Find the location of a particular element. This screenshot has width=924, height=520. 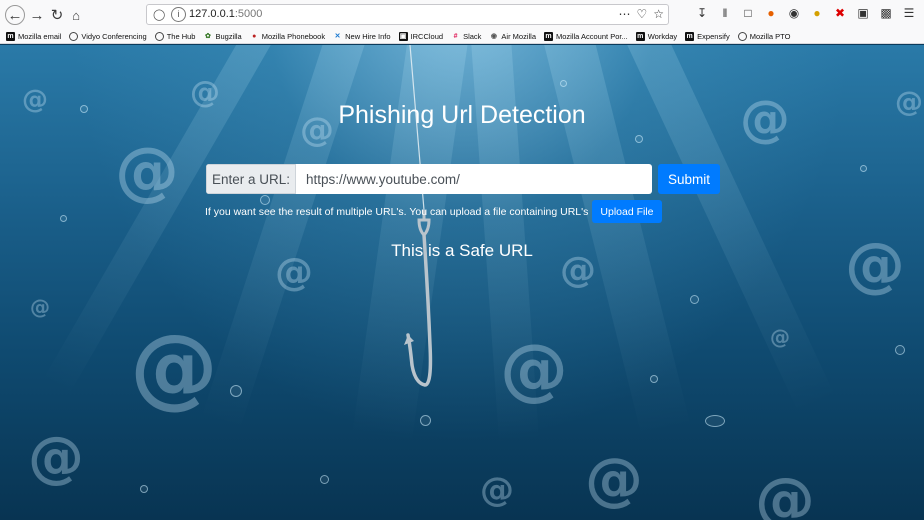

bookmark-label: Bugzilla is located at coordinates (228, 36).